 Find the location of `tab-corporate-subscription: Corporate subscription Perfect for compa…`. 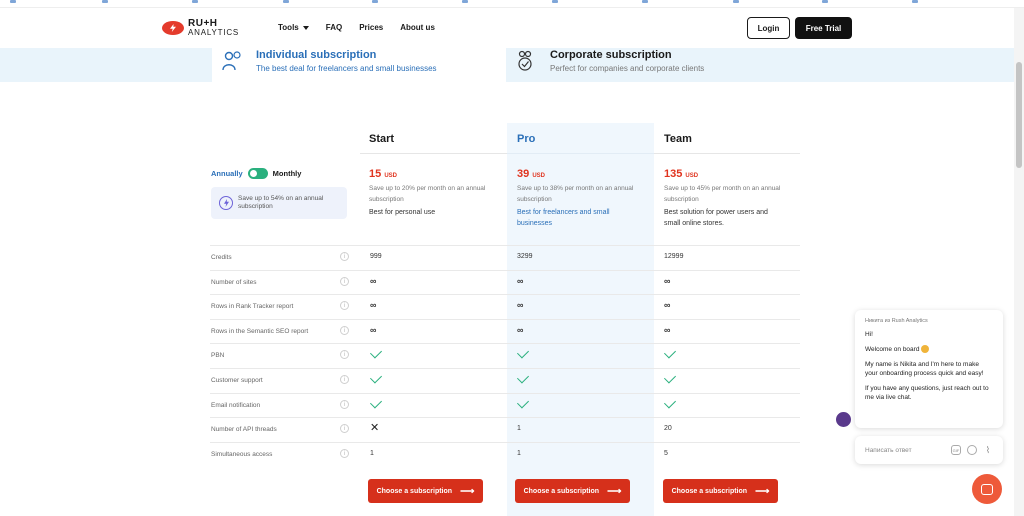

tab-corporate-subscription: Corporate subscription Perfect for compa… is located at coordinates (653, 65).